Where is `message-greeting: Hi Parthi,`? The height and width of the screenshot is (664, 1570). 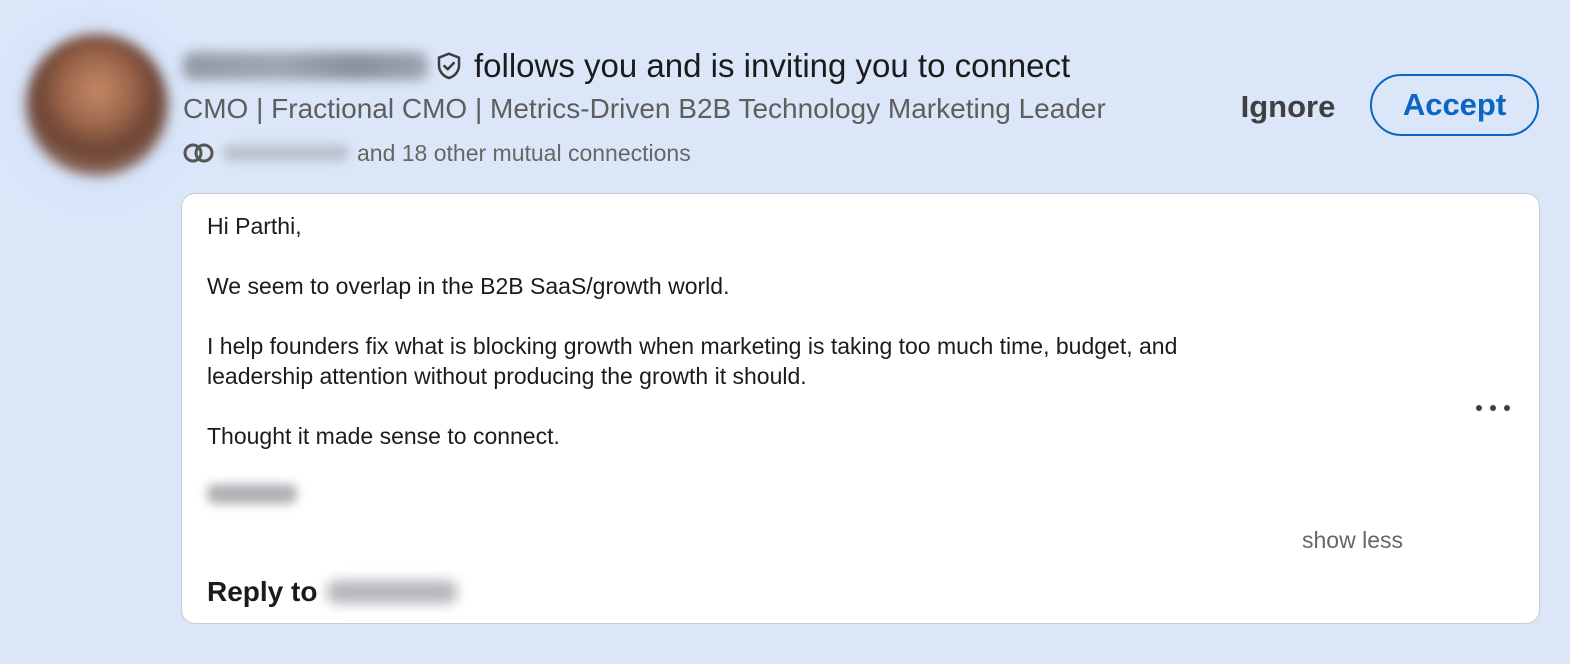 message-greeting: Hi Parthi, is located at coordinates (254, 226).